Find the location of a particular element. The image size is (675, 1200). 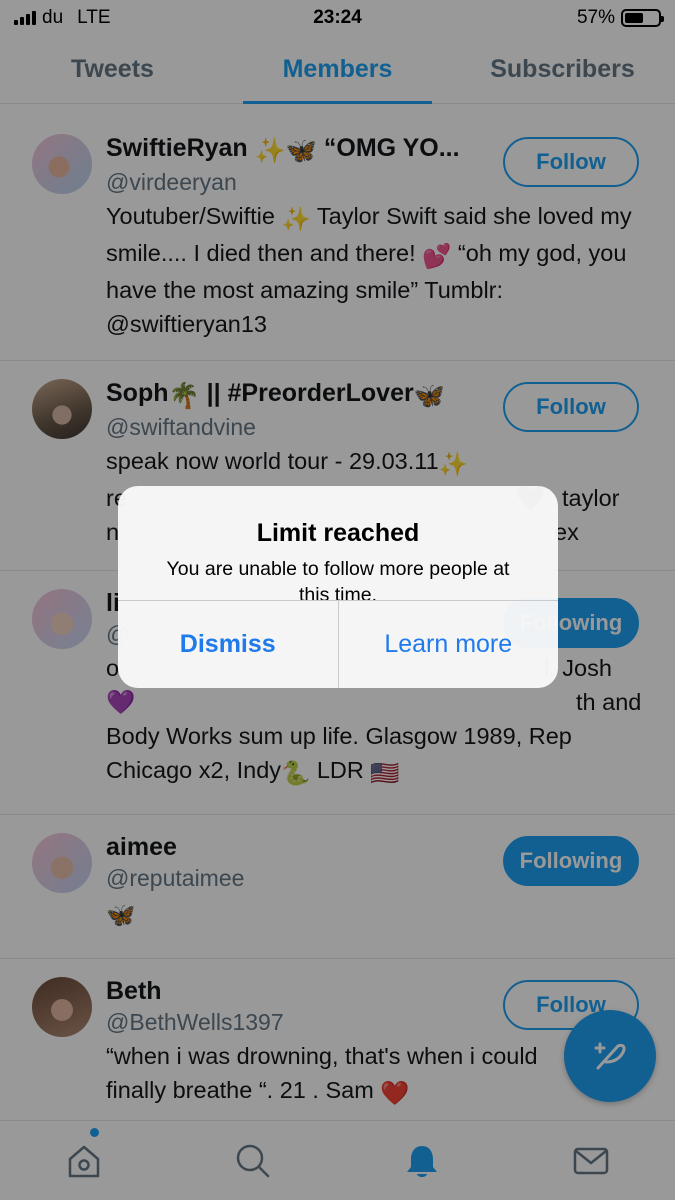

learn-more-button: Learn more is located at coordinates (449, 644).